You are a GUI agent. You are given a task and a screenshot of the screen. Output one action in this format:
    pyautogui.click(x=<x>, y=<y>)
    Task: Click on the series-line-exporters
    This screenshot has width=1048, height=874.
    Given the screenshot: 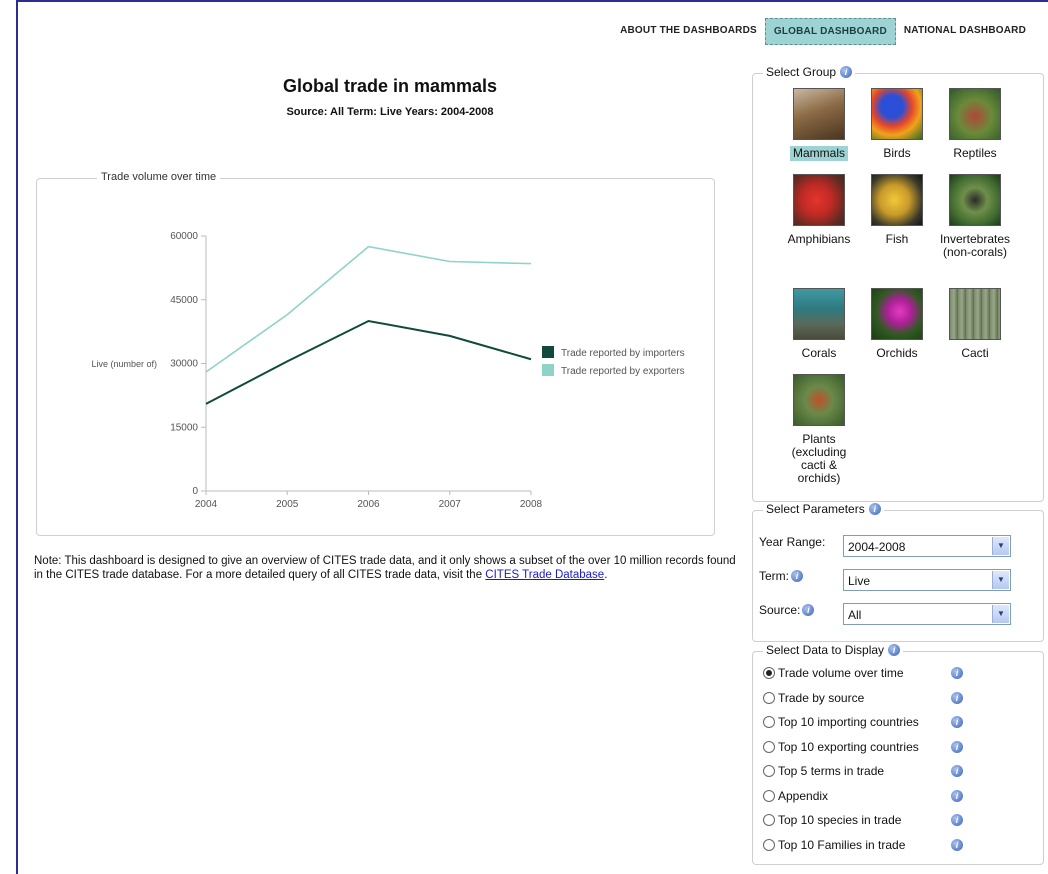 What is the action you would take?
    pyautogui.click(x=368, y=309)
    